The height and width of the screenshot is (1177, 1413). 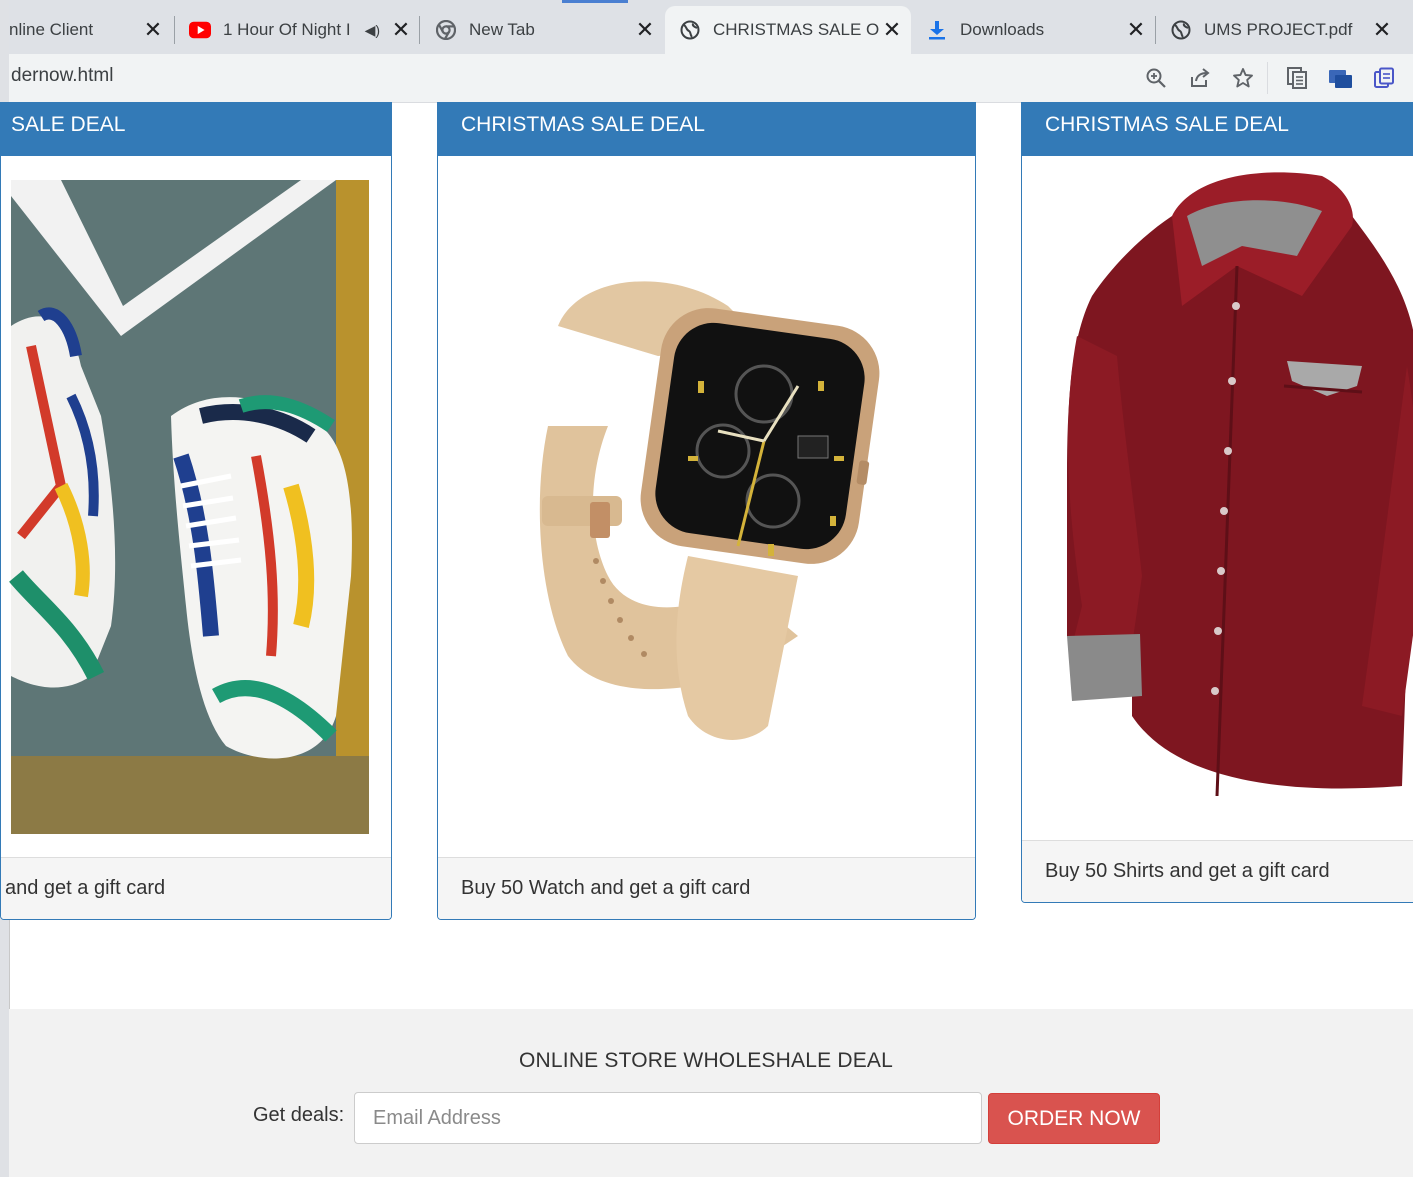 I want to click on tab-downloads: Downloads ✕, so click(x=1033, y=30).